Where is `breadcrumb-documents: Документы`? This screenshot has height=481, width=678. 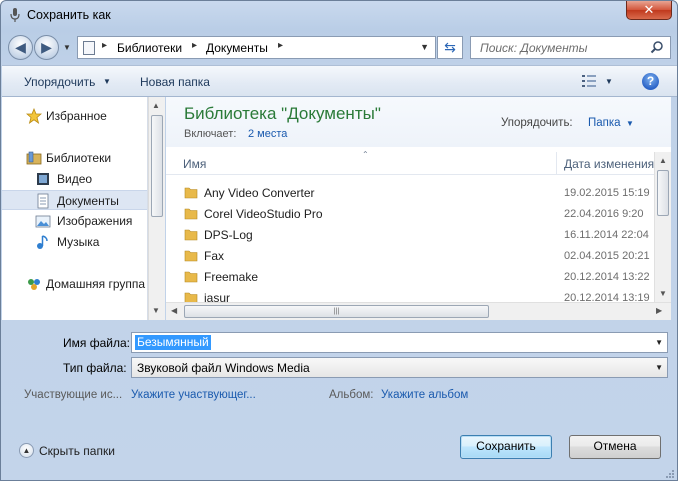 breadcrumb-documents: Документы is located at coordinates (237, 48).